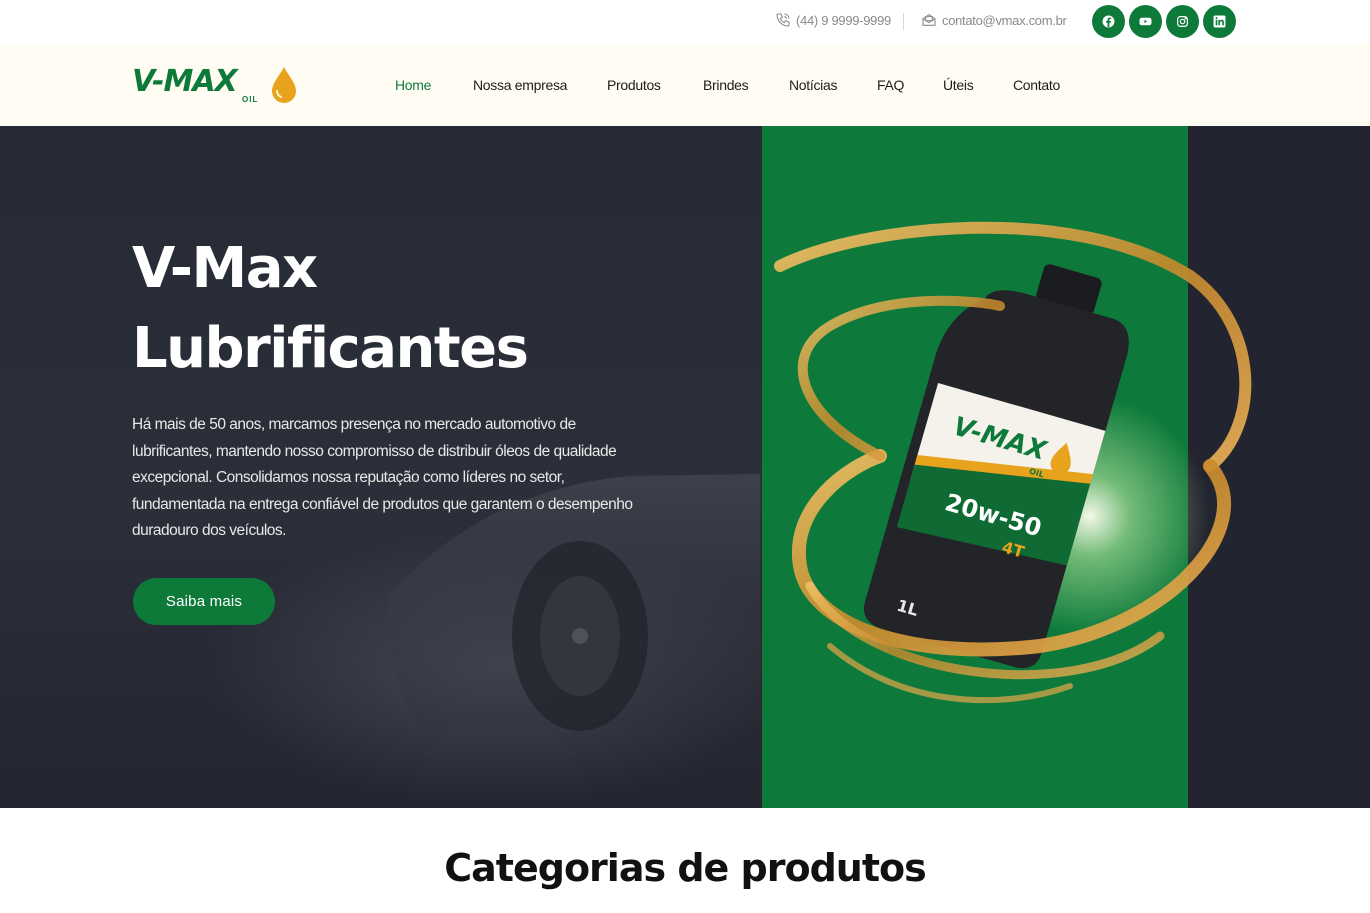  I want to click on categories-title: Categorias de produtos, so click(685, 868).